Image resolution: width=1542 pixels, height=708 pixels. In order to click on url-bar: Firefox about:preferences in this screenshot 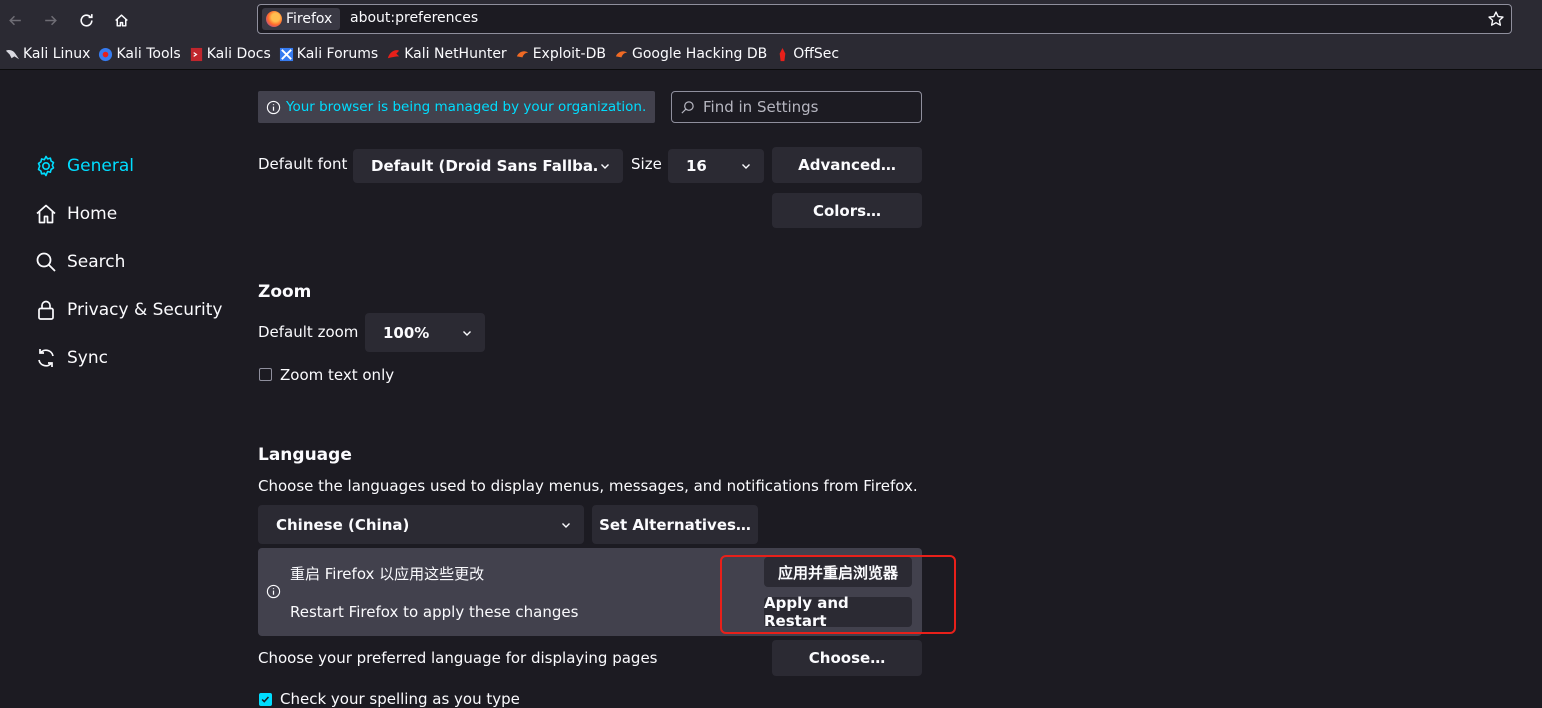, I will do `click(884, 19)`.